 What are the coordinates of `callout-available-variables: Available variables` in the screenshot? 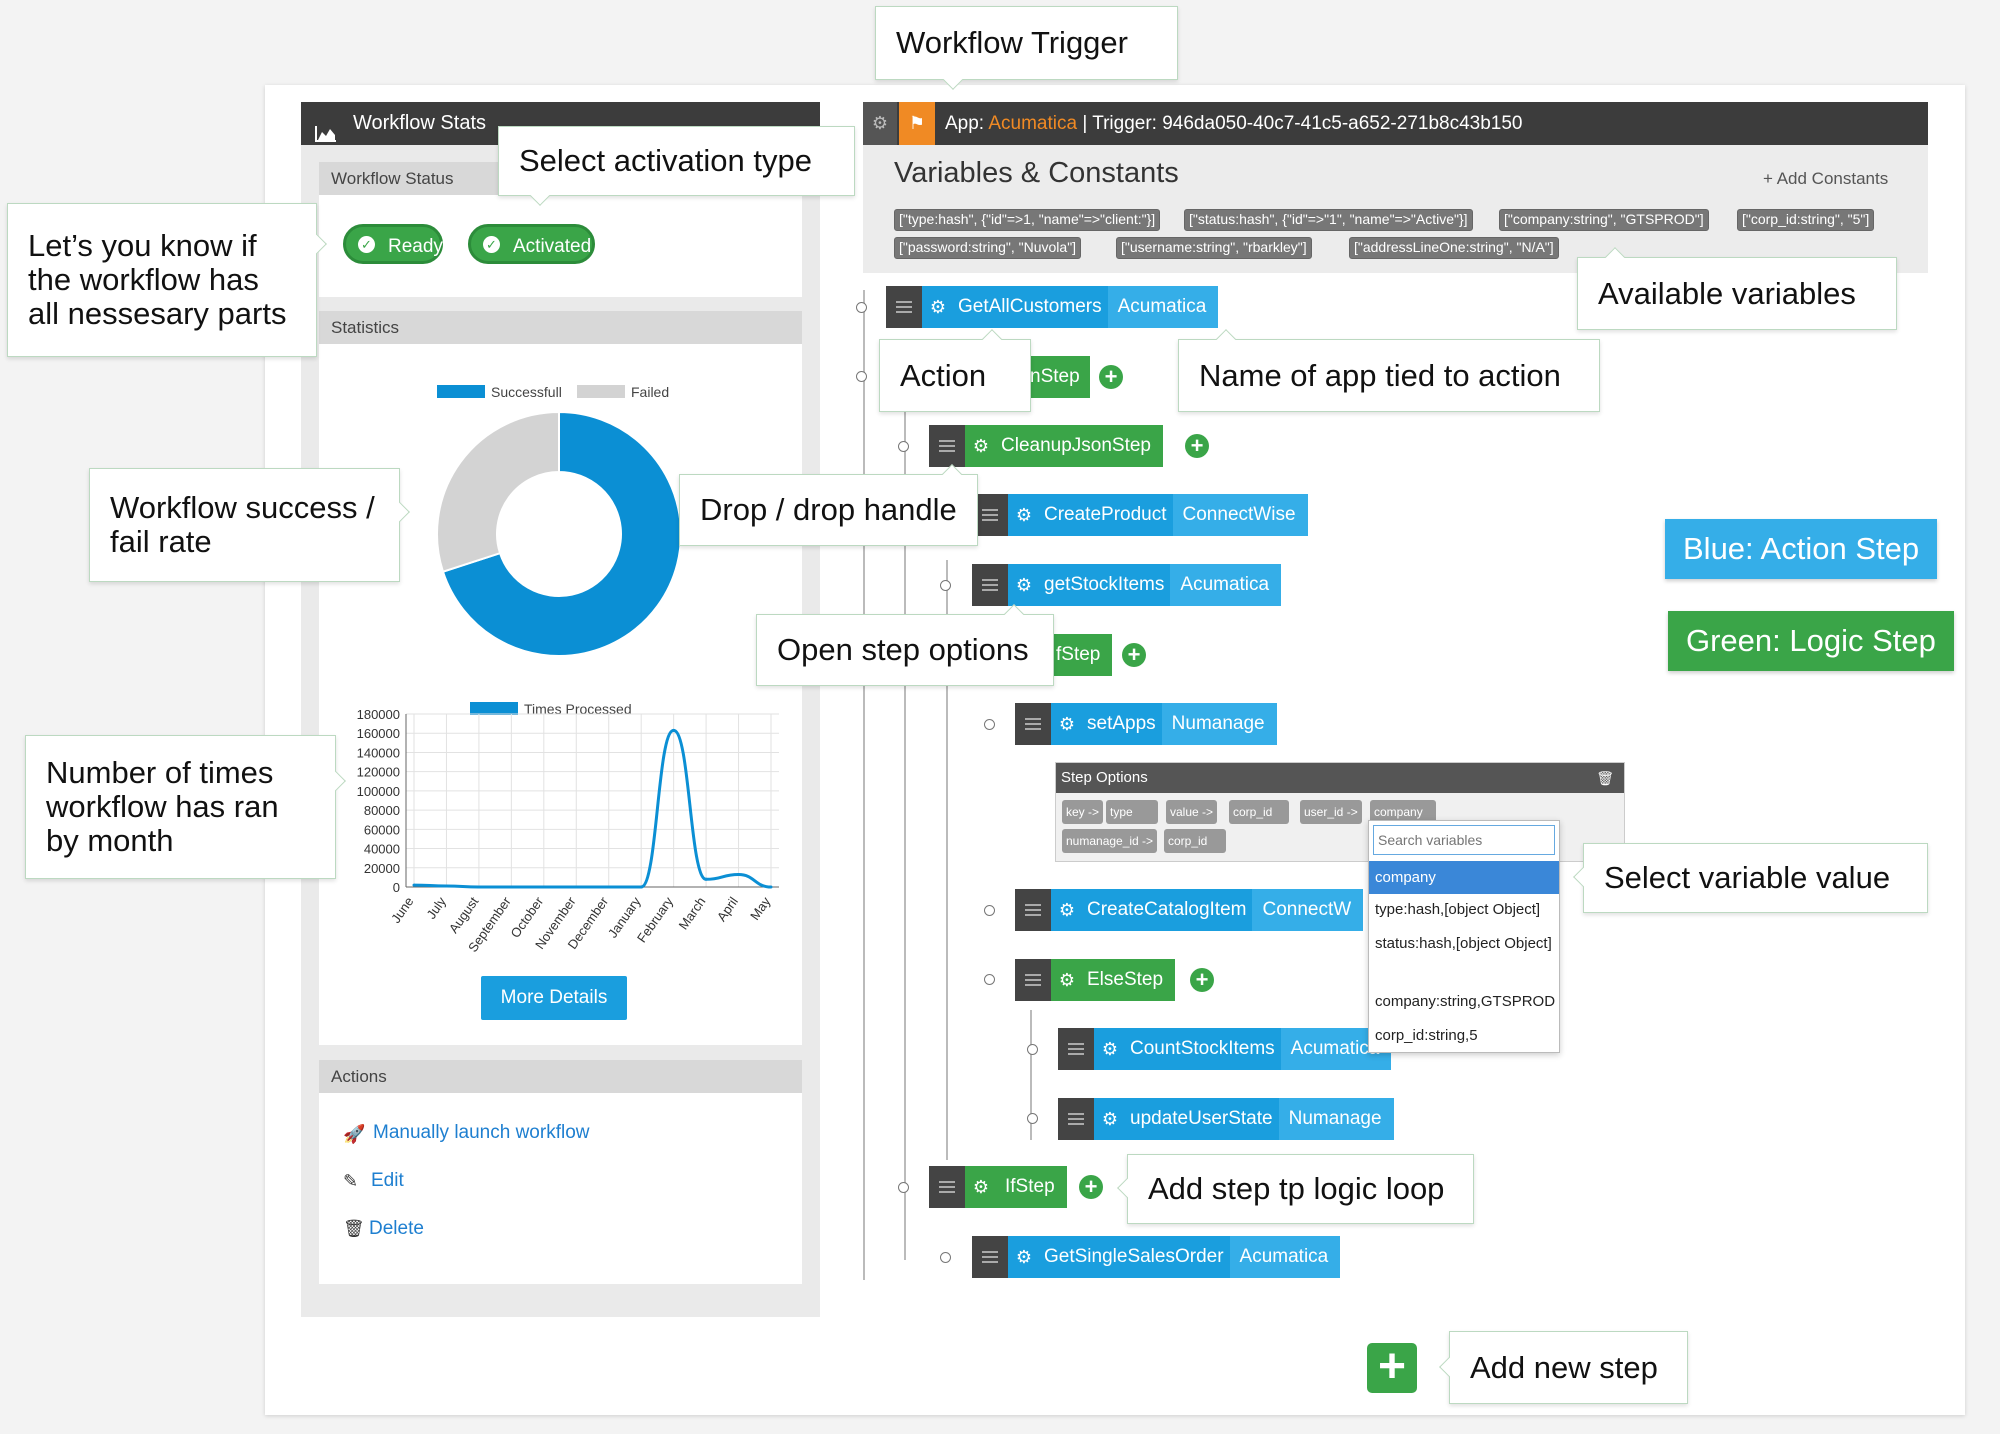 It's located at (1737, 288).